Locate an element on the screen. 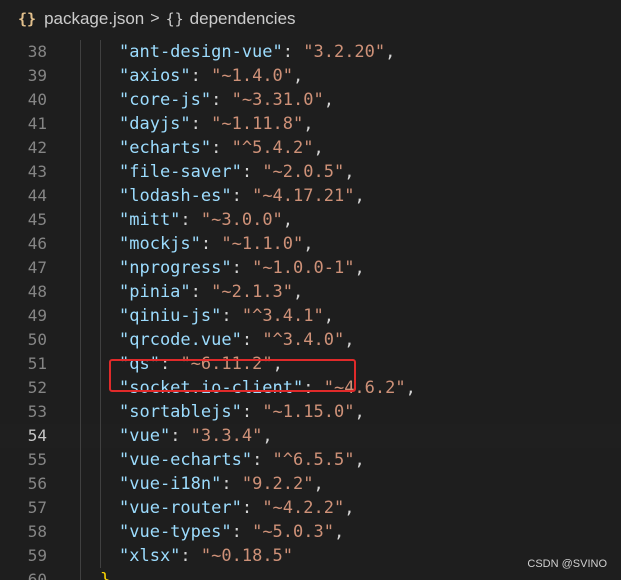 This screenshot has height=580, width=621. json-key: "dayjs" is located at coordinates (155, 124).